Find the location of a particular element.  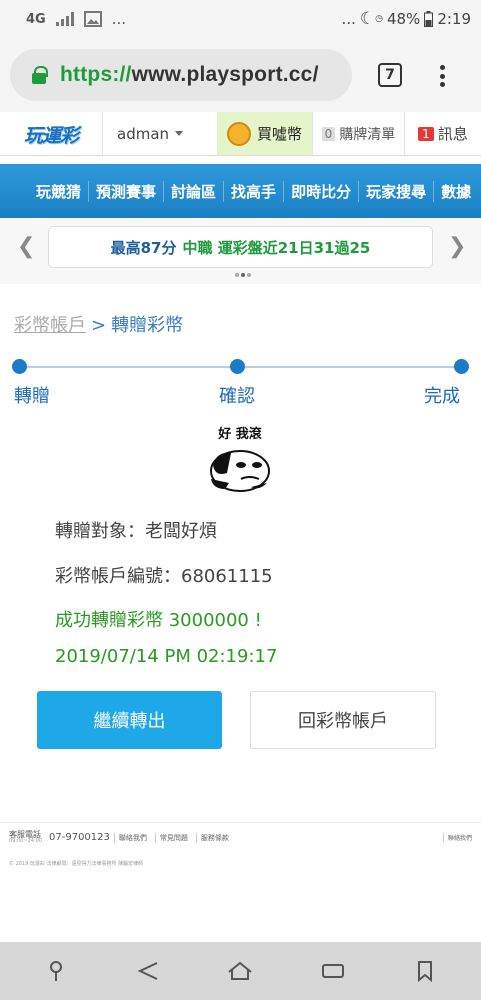

step-dot-done is located at coordinates (461, 366).